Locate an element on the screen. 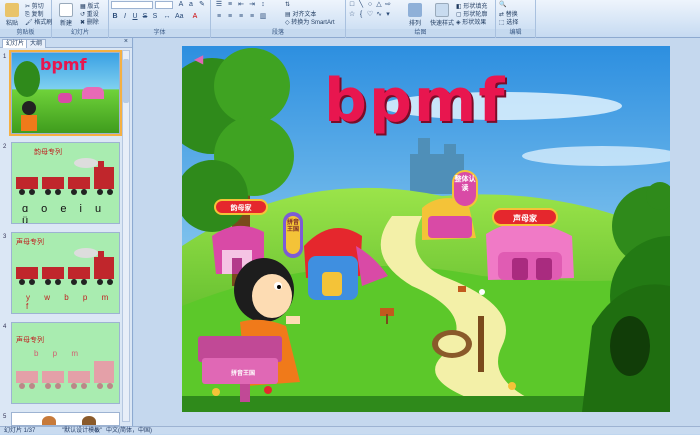  change-case-icon: Aa is located at coordinates (179, 17).